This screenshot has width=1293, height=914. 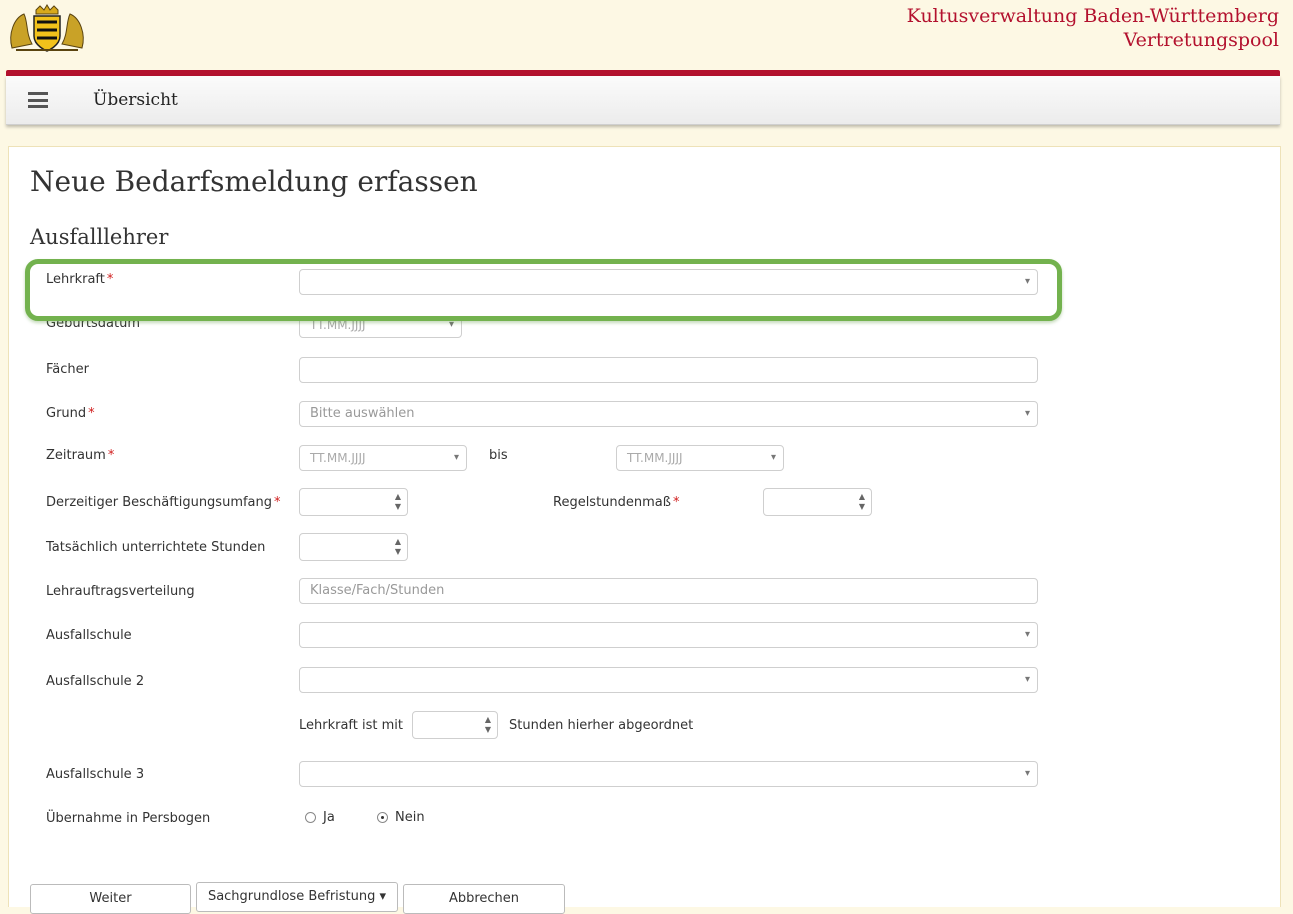 I want to click on lehrkraft-label: Lehrkraft *, so click(x=79, y=279).